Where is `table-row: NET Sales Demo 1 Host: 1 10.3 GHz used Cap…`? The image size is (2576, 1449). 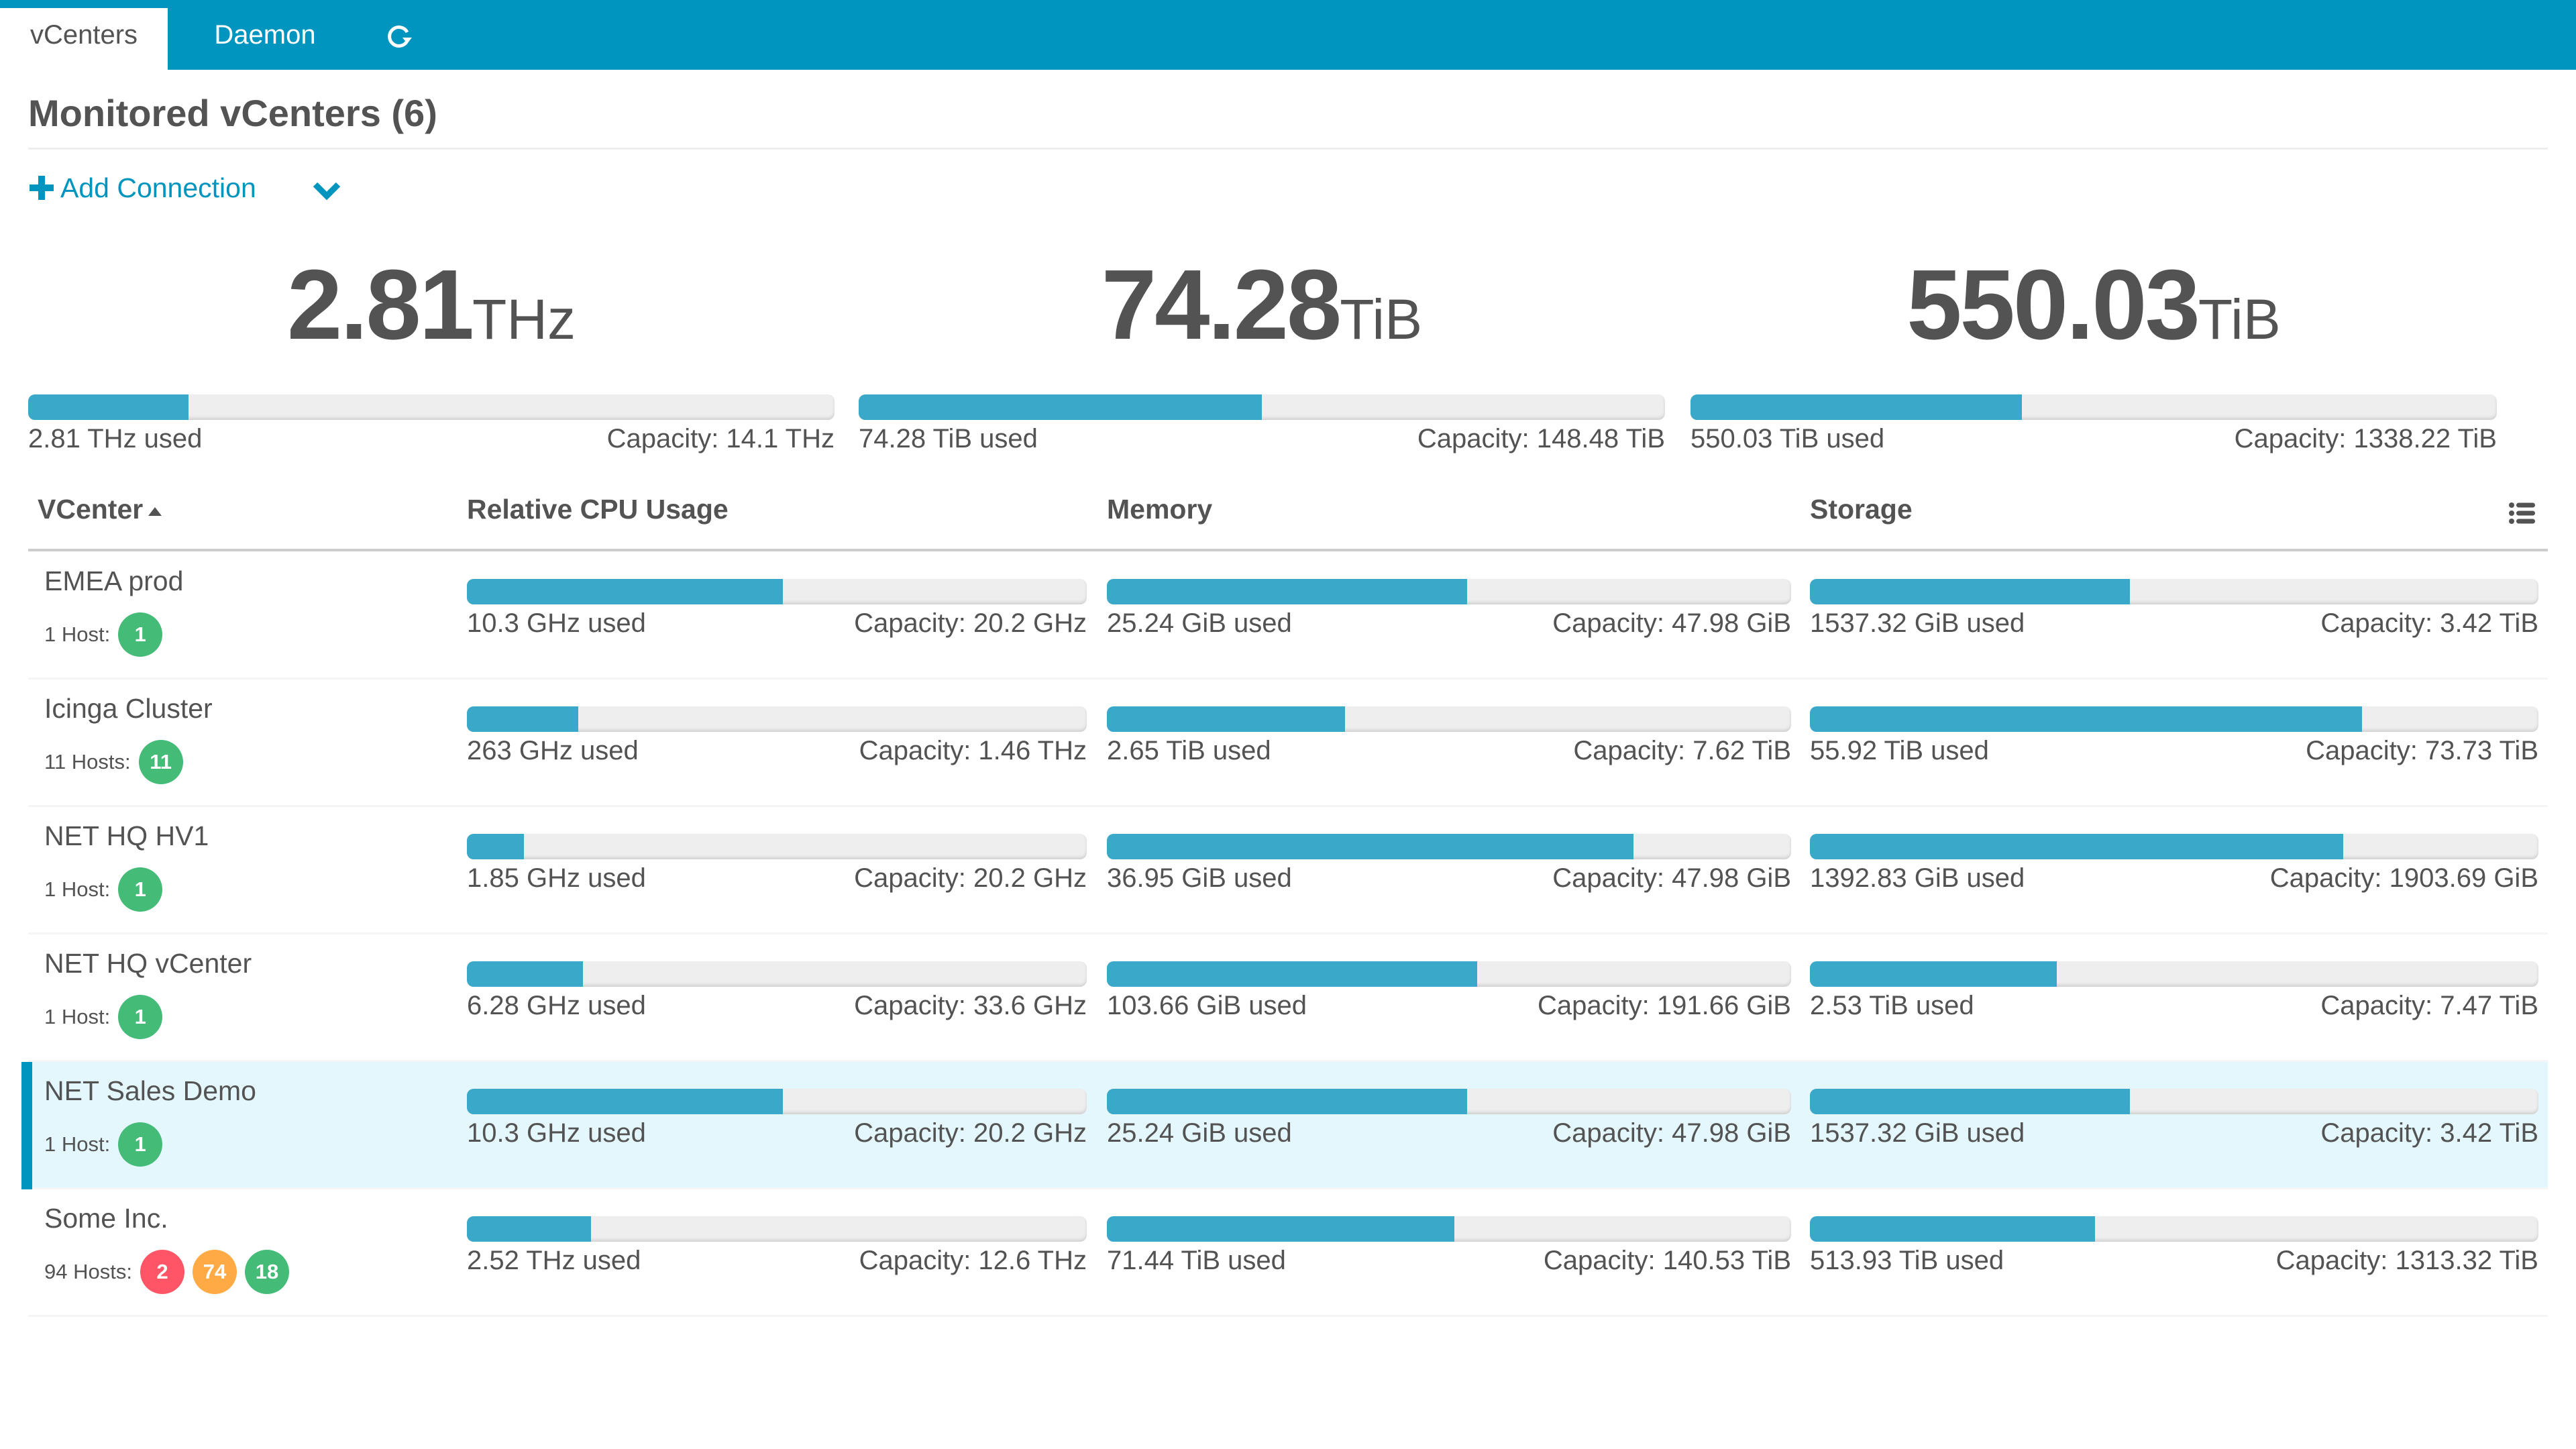 table-row: NET Sales Demo 1 Host: 1 10.3 GHz used Cap… is located at coordinates (1284, 1125).